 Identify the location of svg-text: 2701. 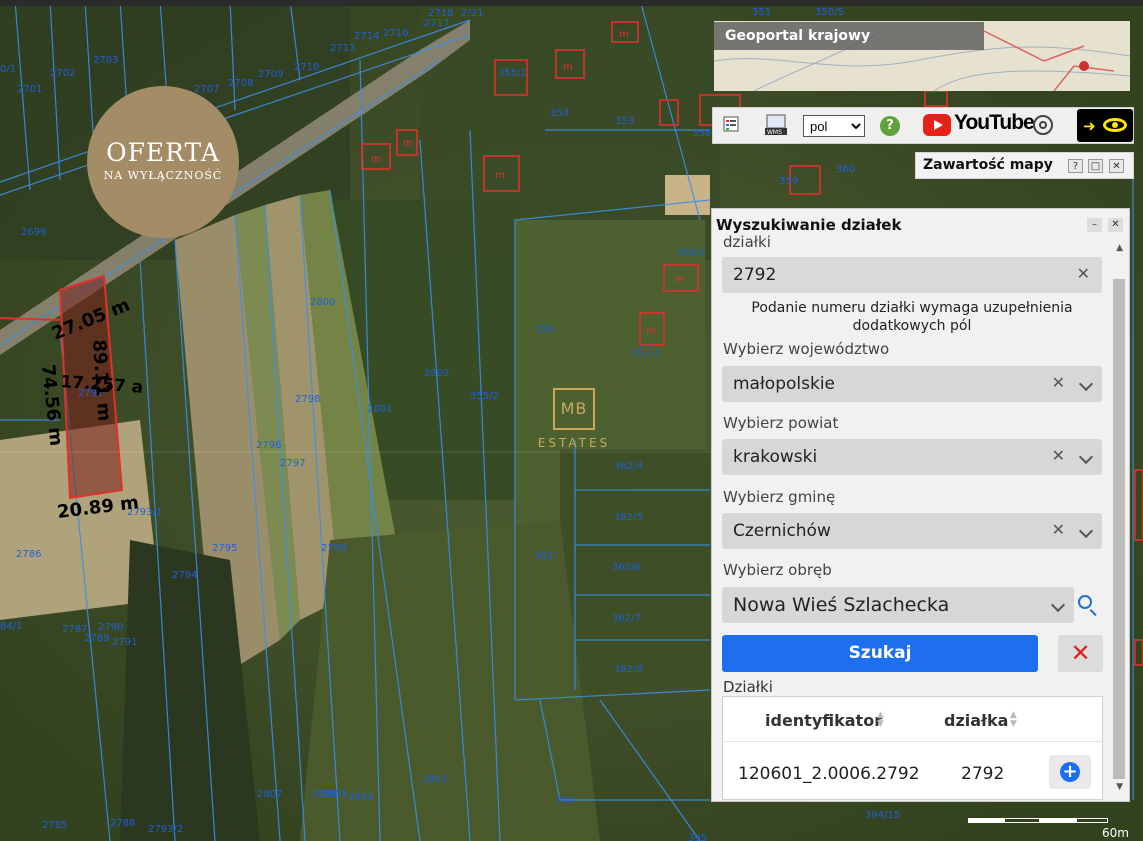
(29, 89).